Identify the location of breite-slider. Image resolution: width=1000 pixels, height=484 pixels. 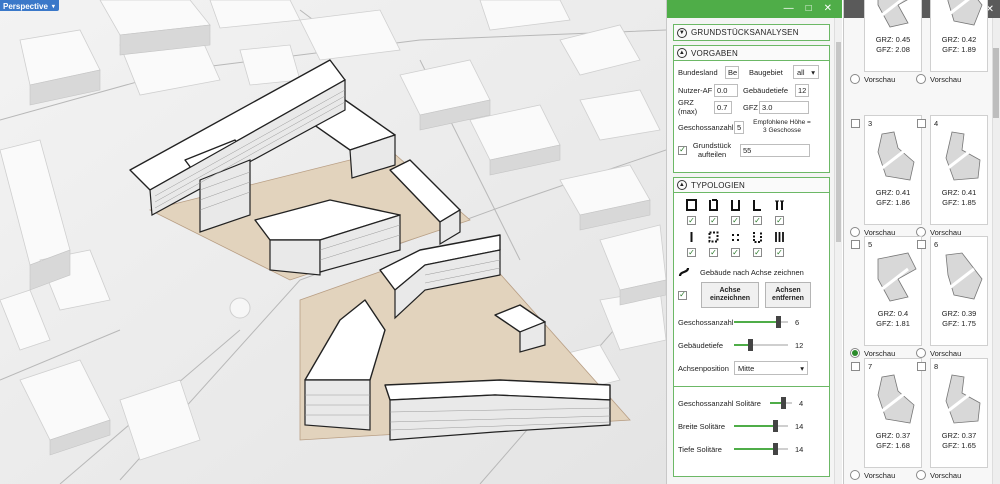
(761, 426).